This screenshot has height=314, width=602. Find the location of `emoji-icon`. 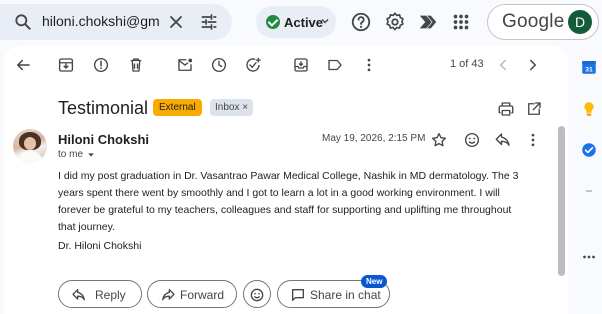

emoji-icon is located at coordinates (257, 295).